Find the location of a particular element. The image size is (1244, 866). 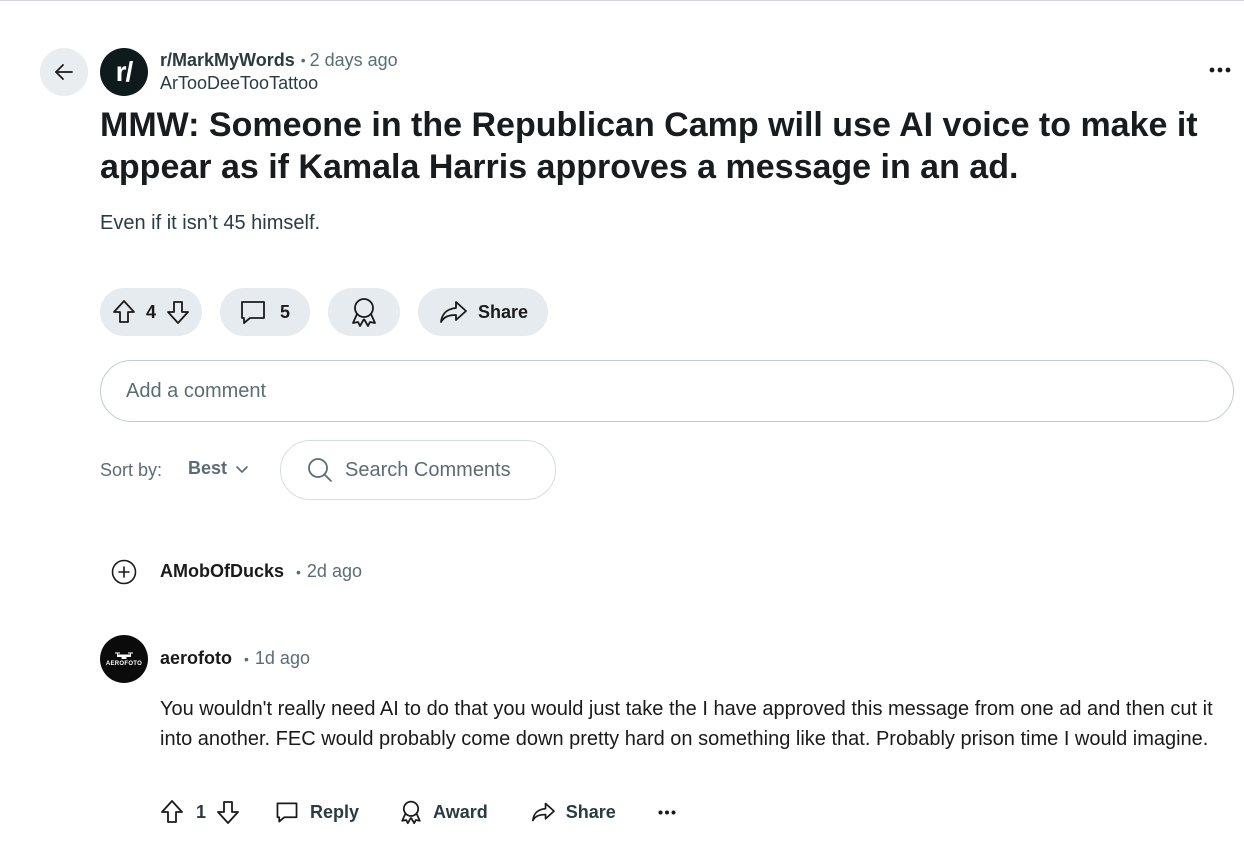

award-label: Award is located at coordinates (460, 811).